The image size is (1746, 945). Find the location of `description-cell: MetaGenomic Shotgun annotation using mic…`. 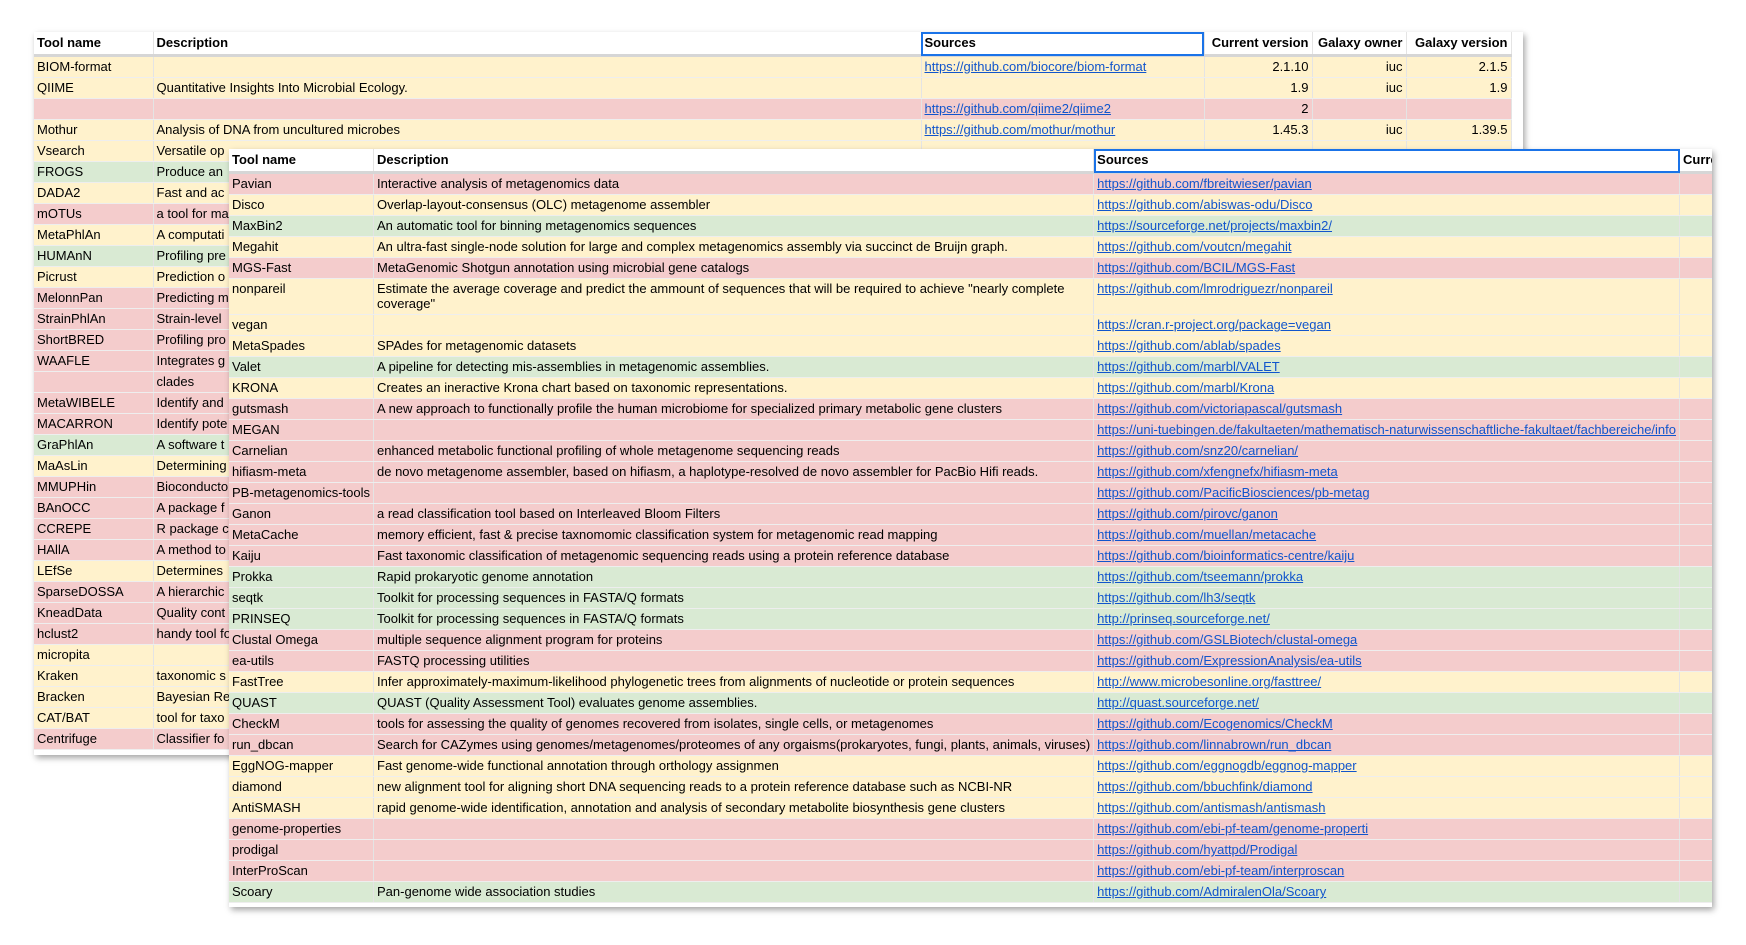

description-cell: MetaGenomic Shotgun annotation using mic… is located at coordinates (734, 268).